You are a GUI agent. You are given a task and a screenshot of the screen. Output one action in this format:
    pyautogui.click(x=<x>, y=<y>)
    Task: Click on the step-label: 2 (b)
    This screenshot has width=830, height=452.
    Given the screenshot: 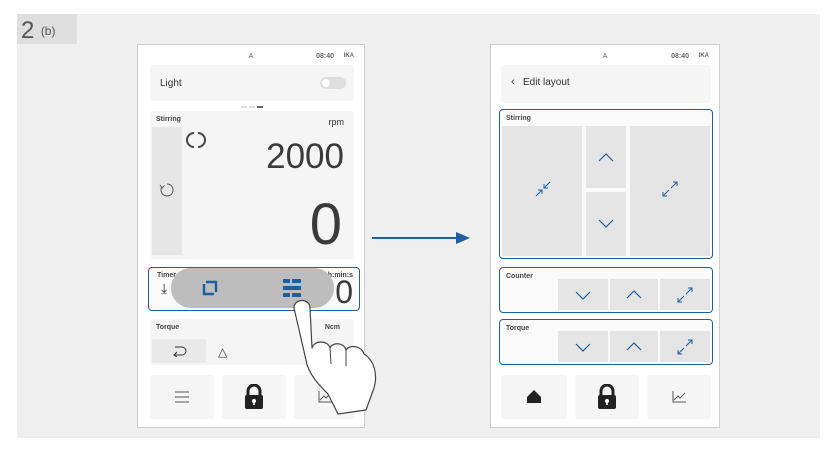 What is the action you would take?
    pyautogui.click(x=47, y=29)
    